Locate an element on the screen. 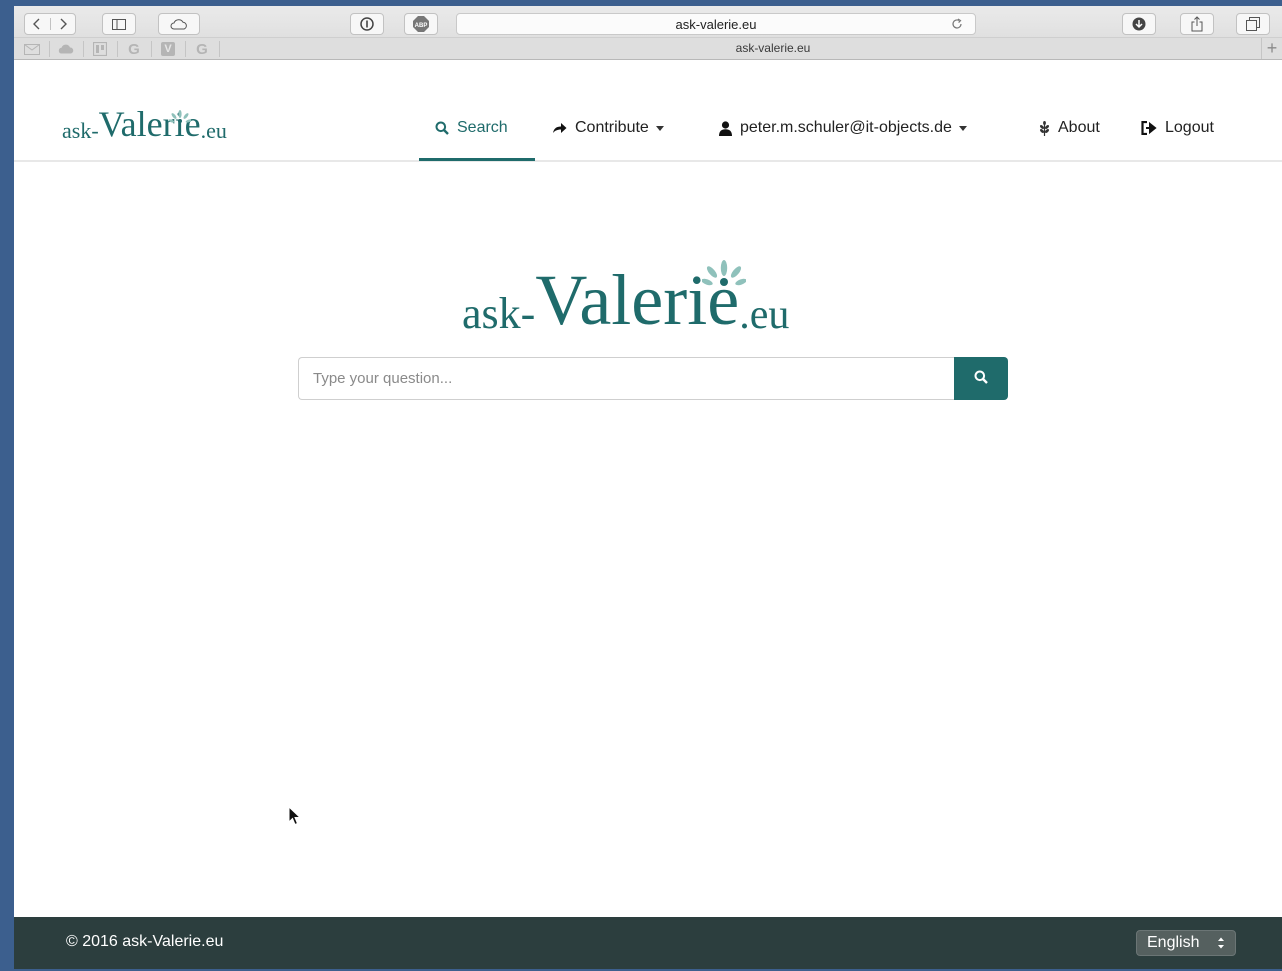  tabs-icon is located at coordinates (1253, 24).